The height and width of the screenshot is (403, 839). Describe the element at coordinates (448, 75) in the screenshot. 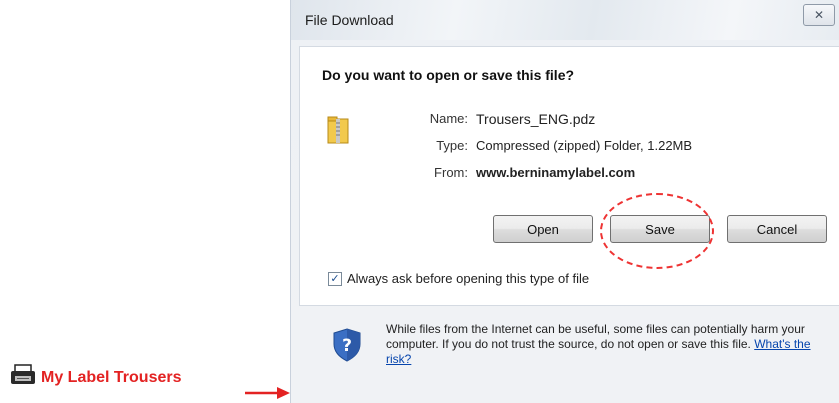

I see `dialog-question: Do you want to open or save this file?` at that location.